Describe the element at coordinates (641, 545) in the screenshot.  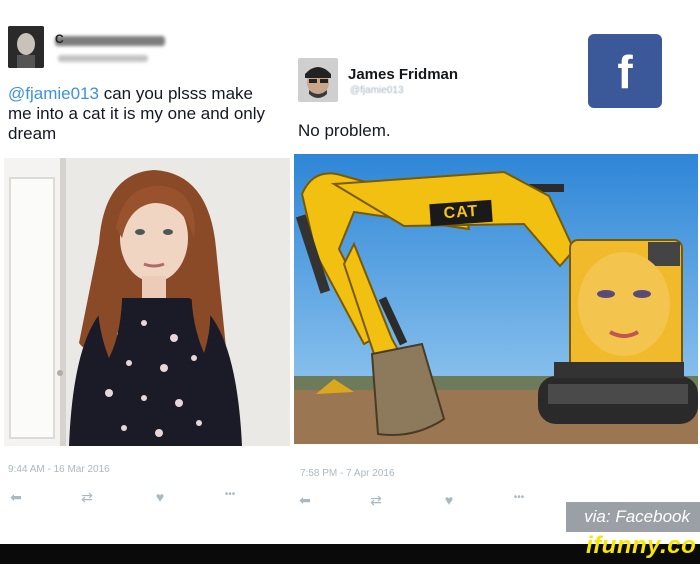
I see `ifunny-logo: ifunny.co` at that location.